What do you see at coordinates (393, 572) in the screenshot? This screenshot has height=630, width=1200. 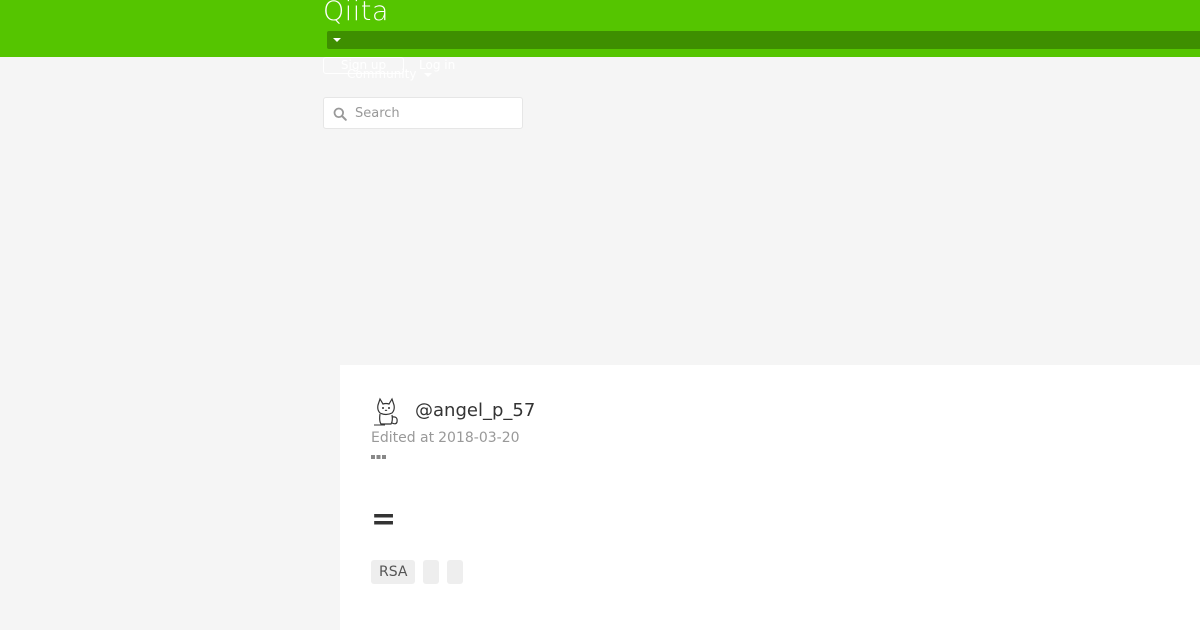 I see `tag-item: RSA` at bounding box center [393, 572].